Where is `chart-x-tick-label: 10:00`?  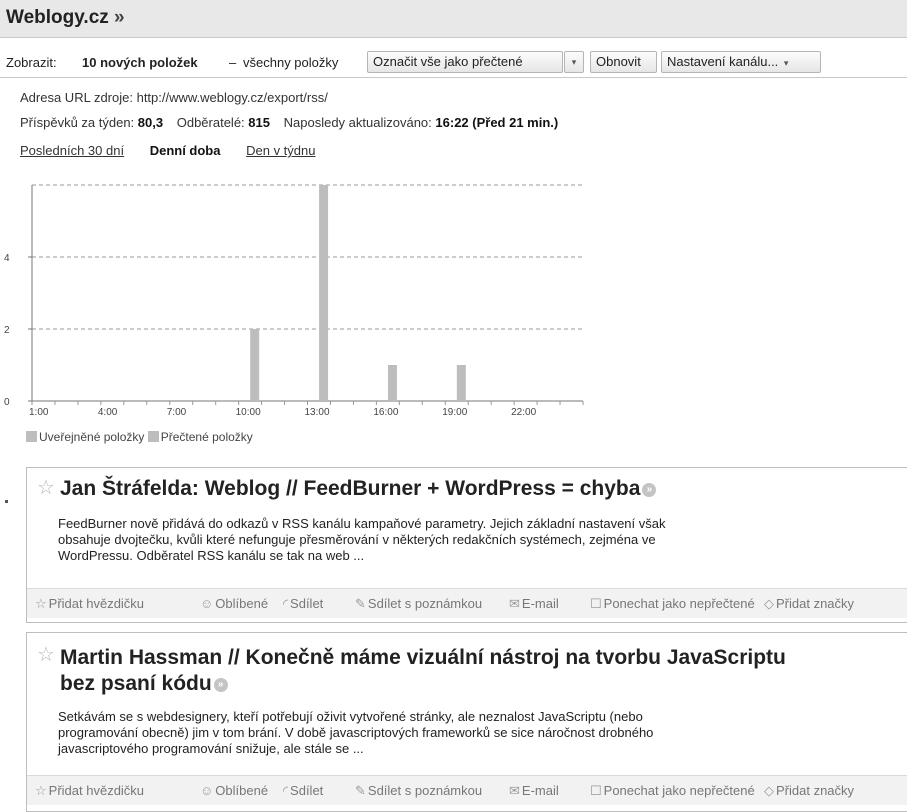
chart-x-tick-label: 10:00 is located at coordinates (248, 412).